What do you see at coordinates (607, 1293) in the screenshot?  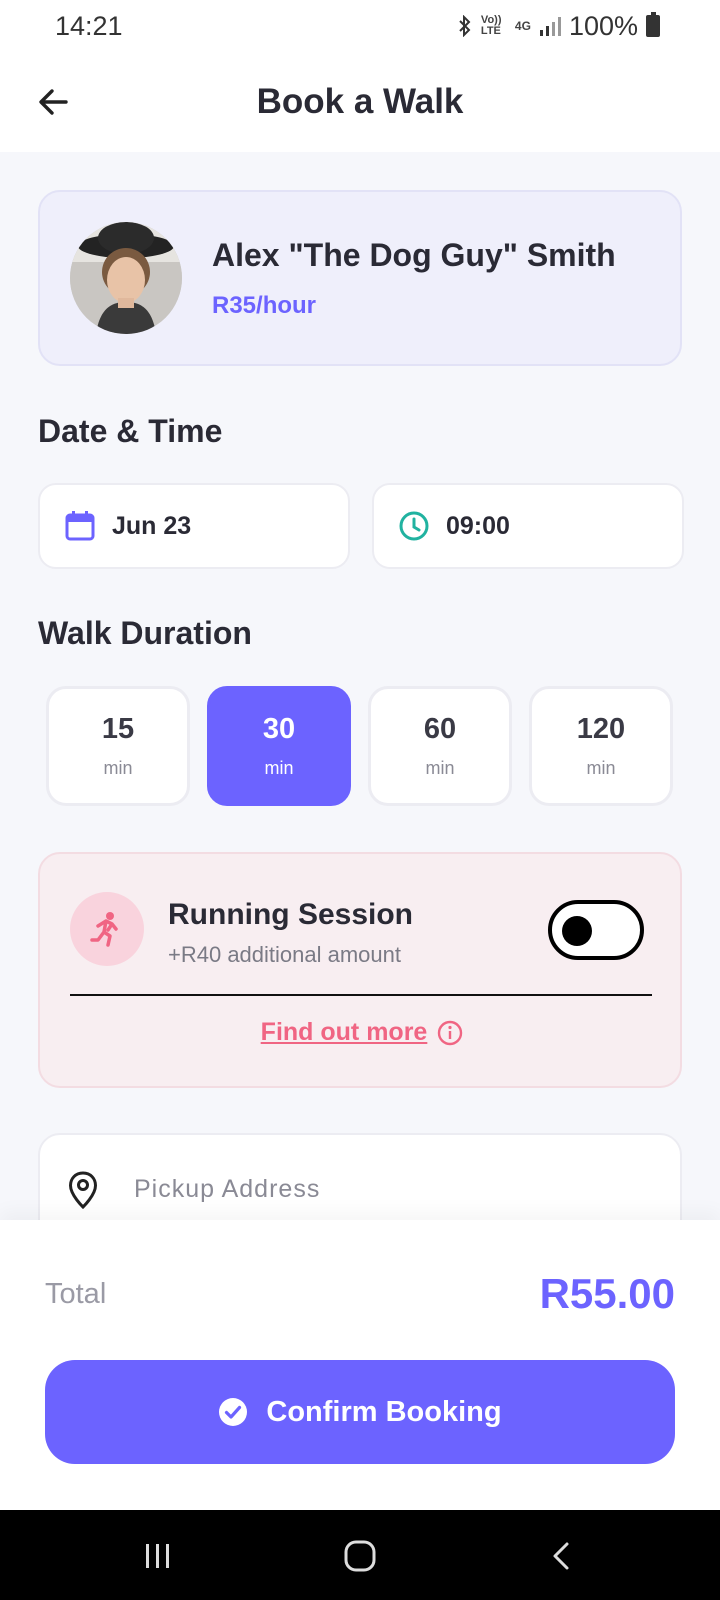 I see `total-value: R55.00` at bounding box center [607, 1293].